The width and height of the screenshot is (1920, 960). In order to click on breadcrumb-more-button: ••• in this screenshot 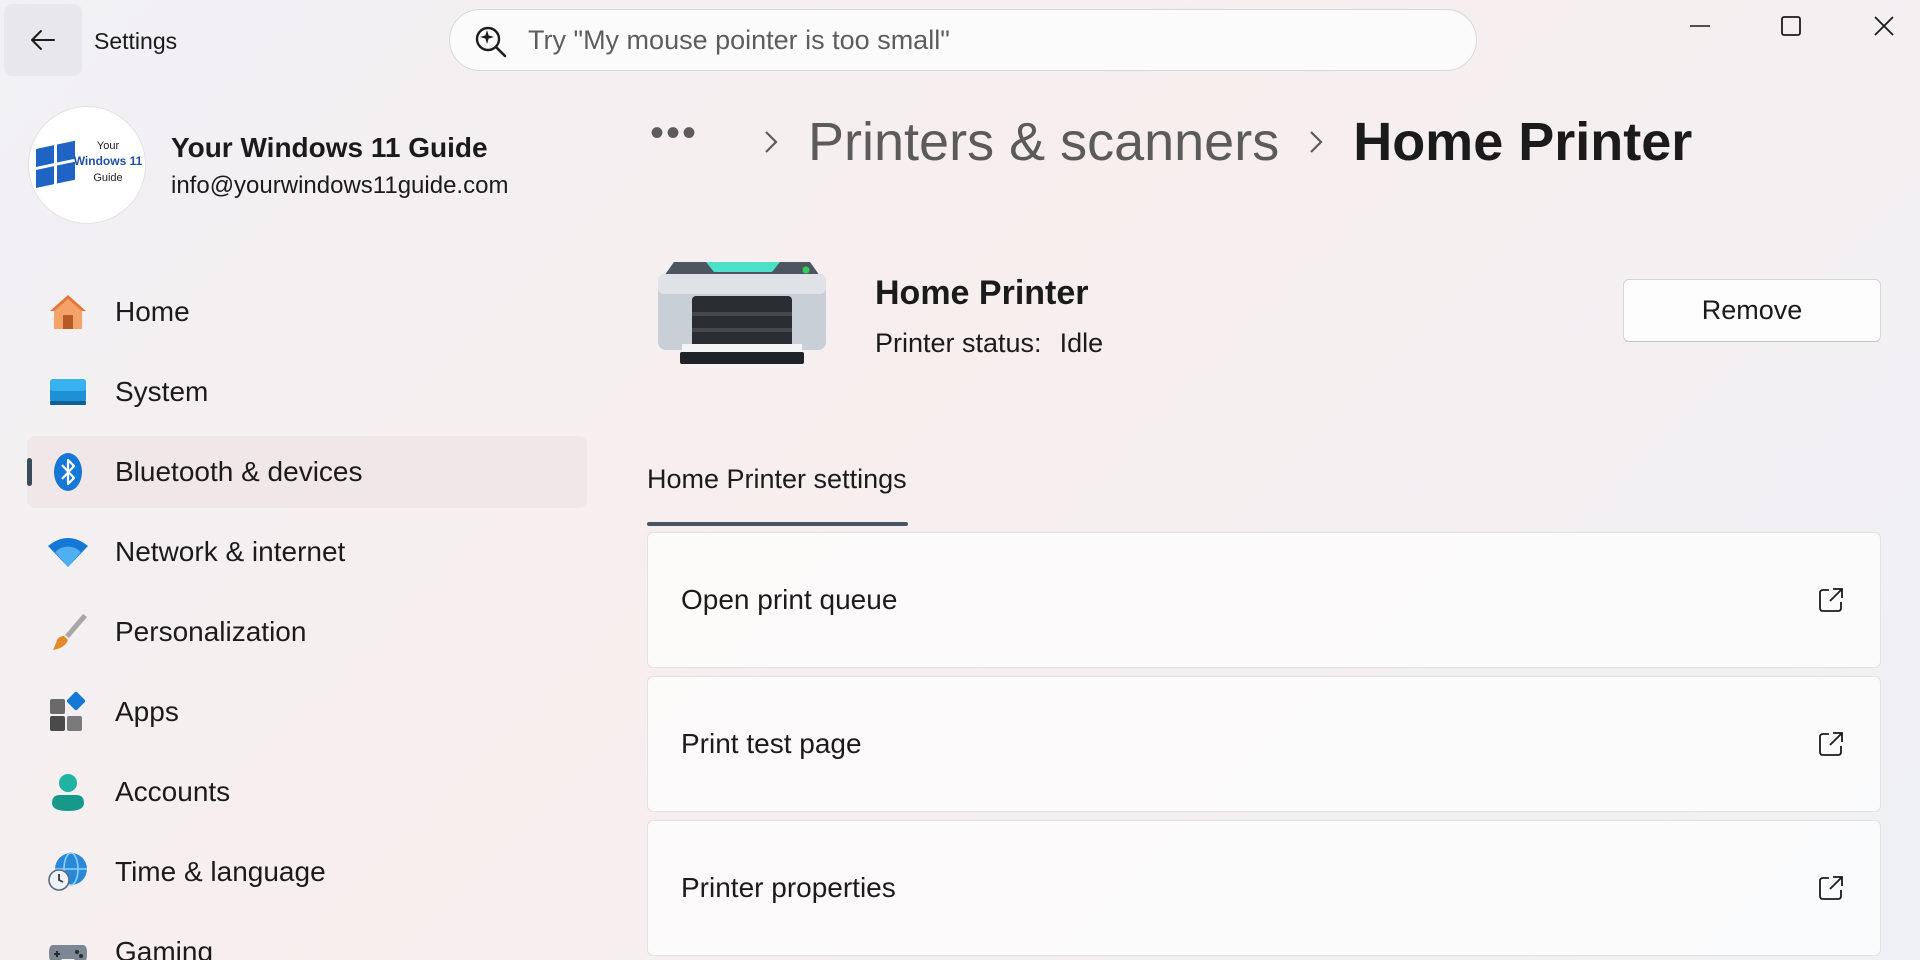, I will do `click(674, 133)`.